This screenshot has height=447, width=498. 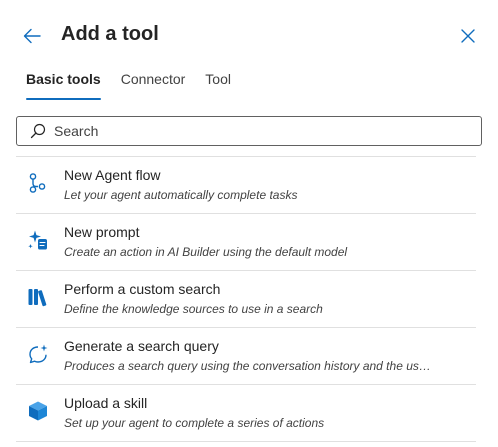 I want to click on arrow-left-icon, so click(x=32, y=36).